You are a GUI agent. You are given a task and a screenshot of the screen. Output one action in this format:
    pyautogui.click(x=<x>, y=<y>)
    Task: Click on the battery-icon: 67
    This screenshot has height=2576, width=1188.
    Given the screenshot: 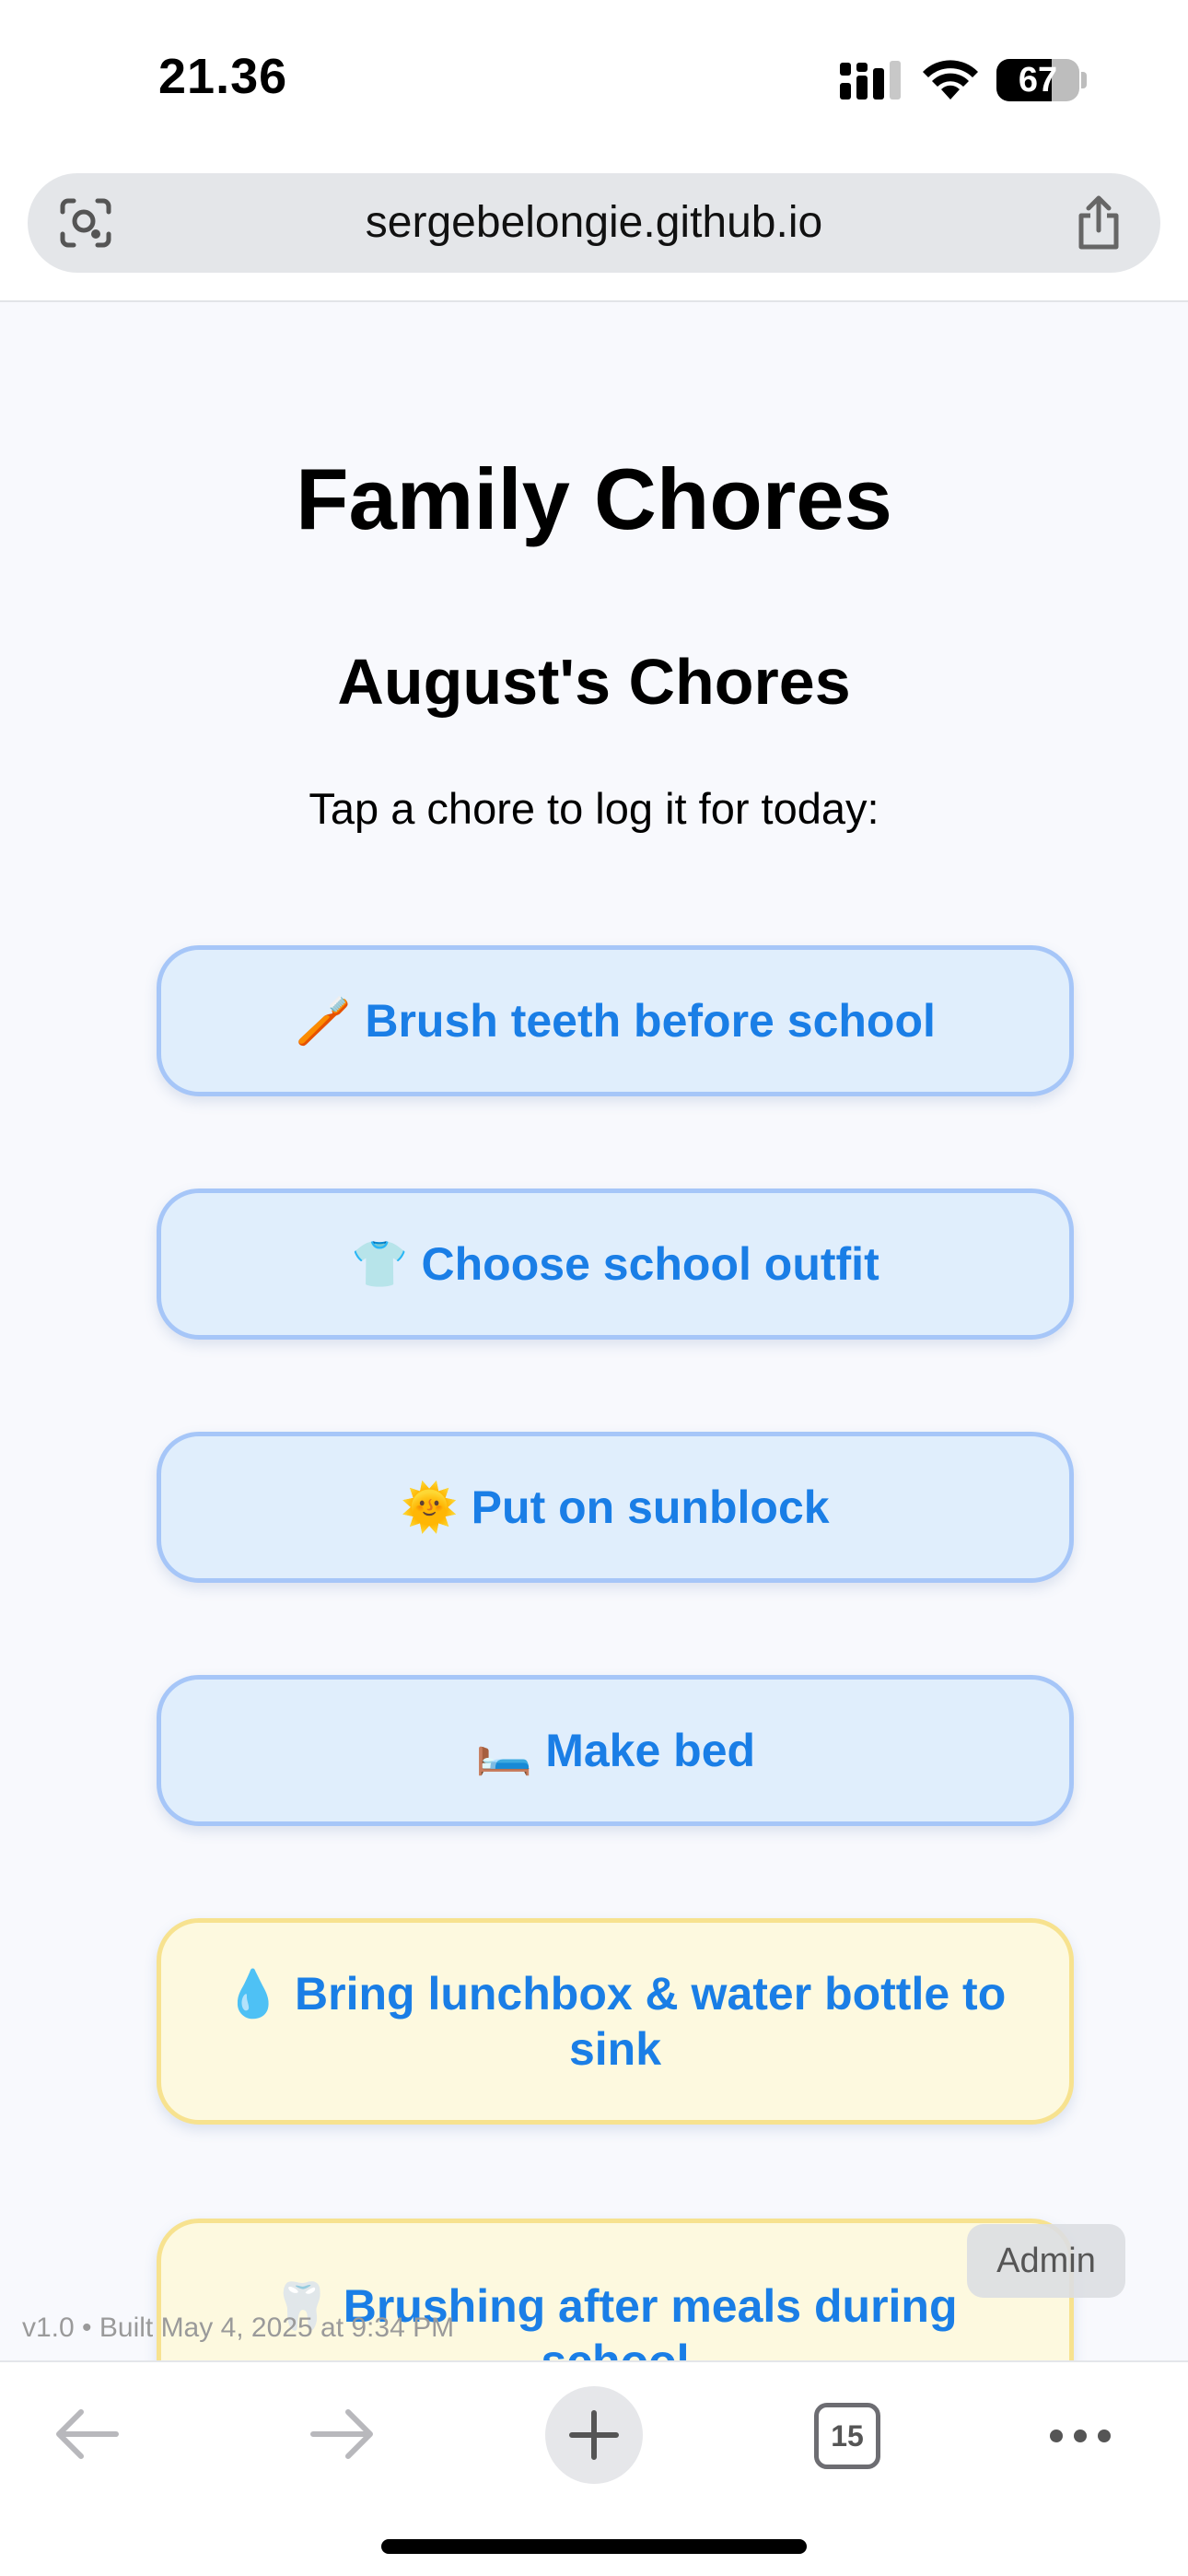 What is the action you would take?
    pyautogui.click(x=1037, y=80)
    